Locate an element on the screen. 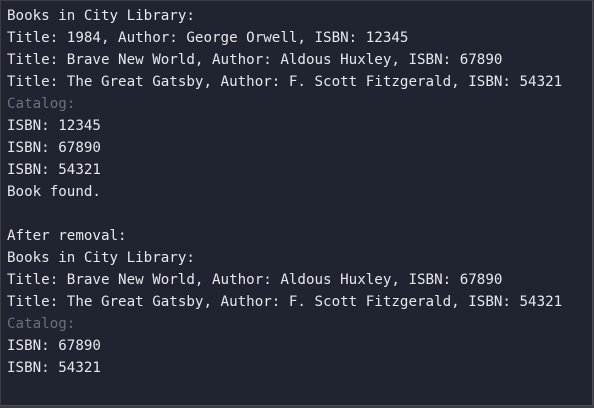 This screenshot has height=408, width=594. output-line: Book found. is located at coordinates (54, 192).